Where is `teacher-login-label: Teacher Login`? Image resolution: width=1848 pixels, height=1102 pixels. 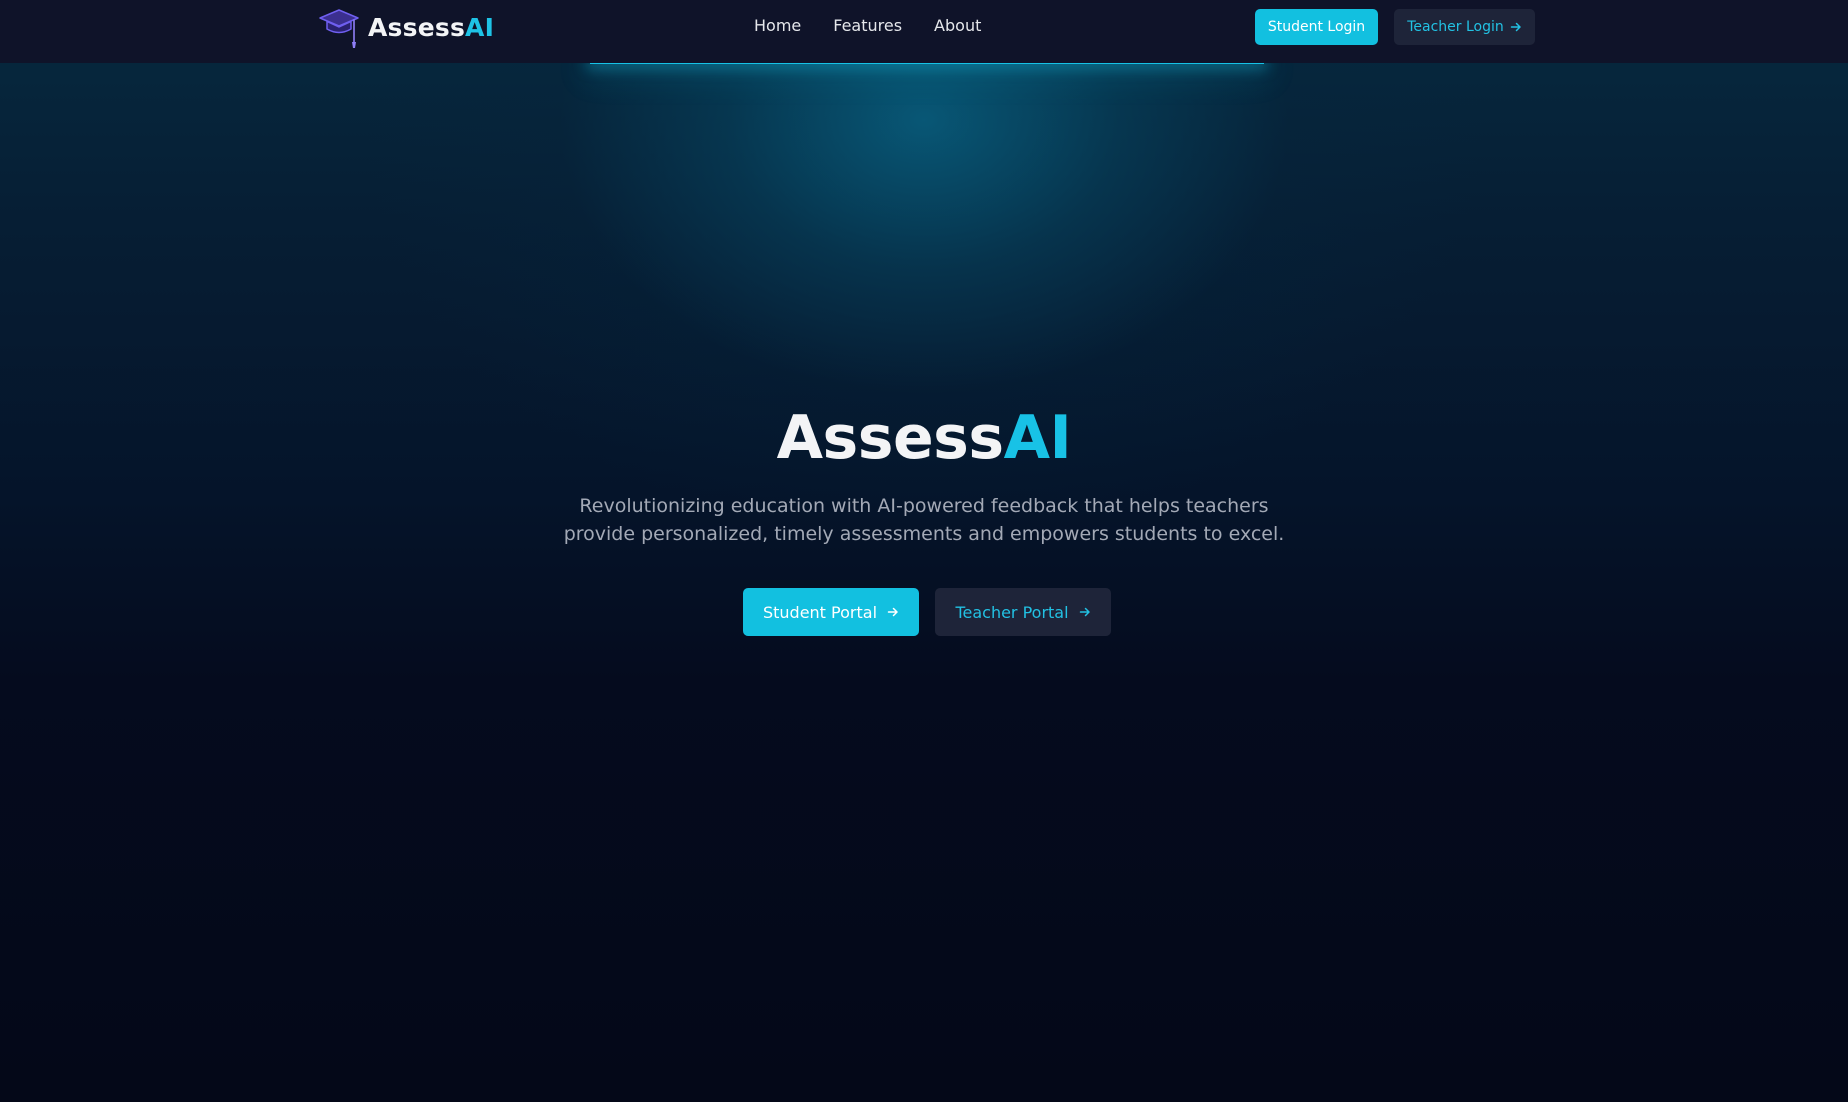 teacher-login-label: Teacher Login is located at coordinates (1455, 27).